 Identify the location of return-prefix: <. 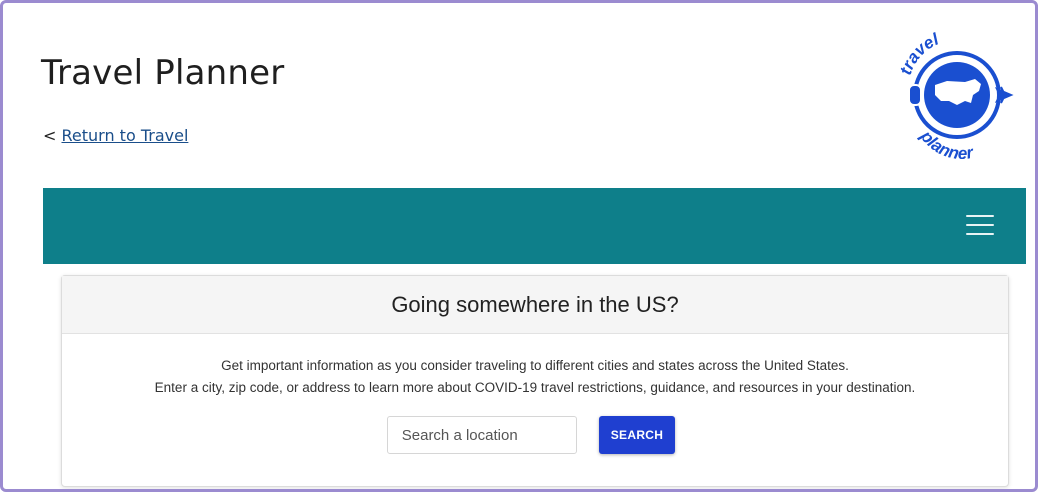
(50, 135).